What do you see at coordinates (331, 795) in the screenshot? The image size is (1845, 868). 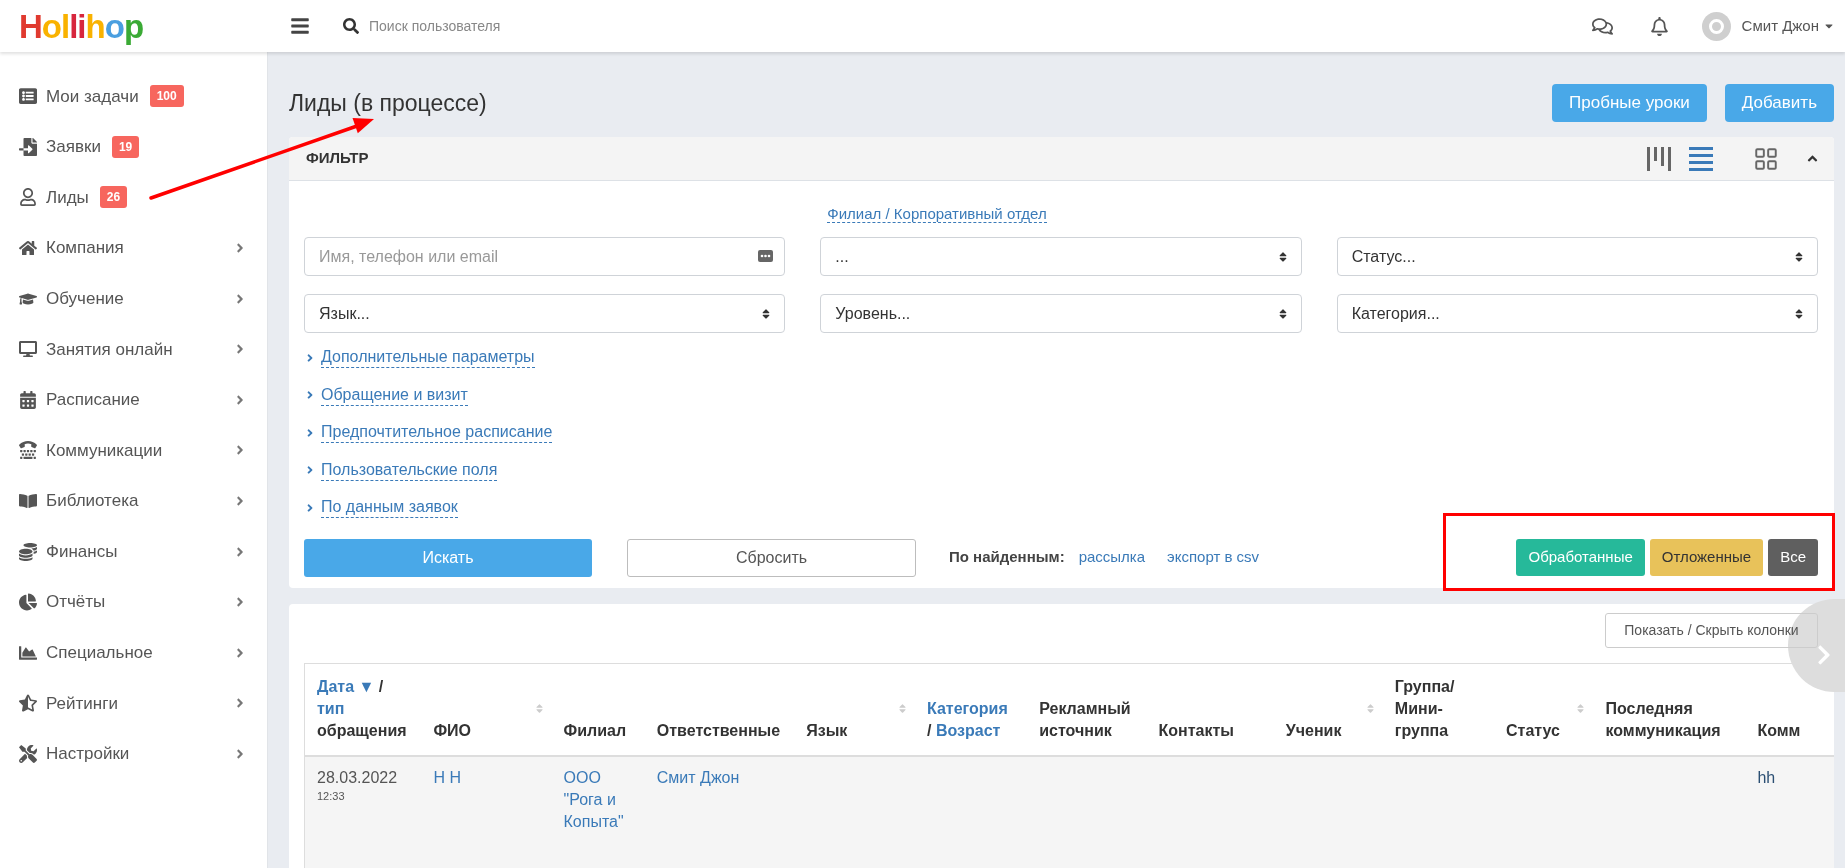 I see `time-text: 12:33` at bounding box center [331, 795].